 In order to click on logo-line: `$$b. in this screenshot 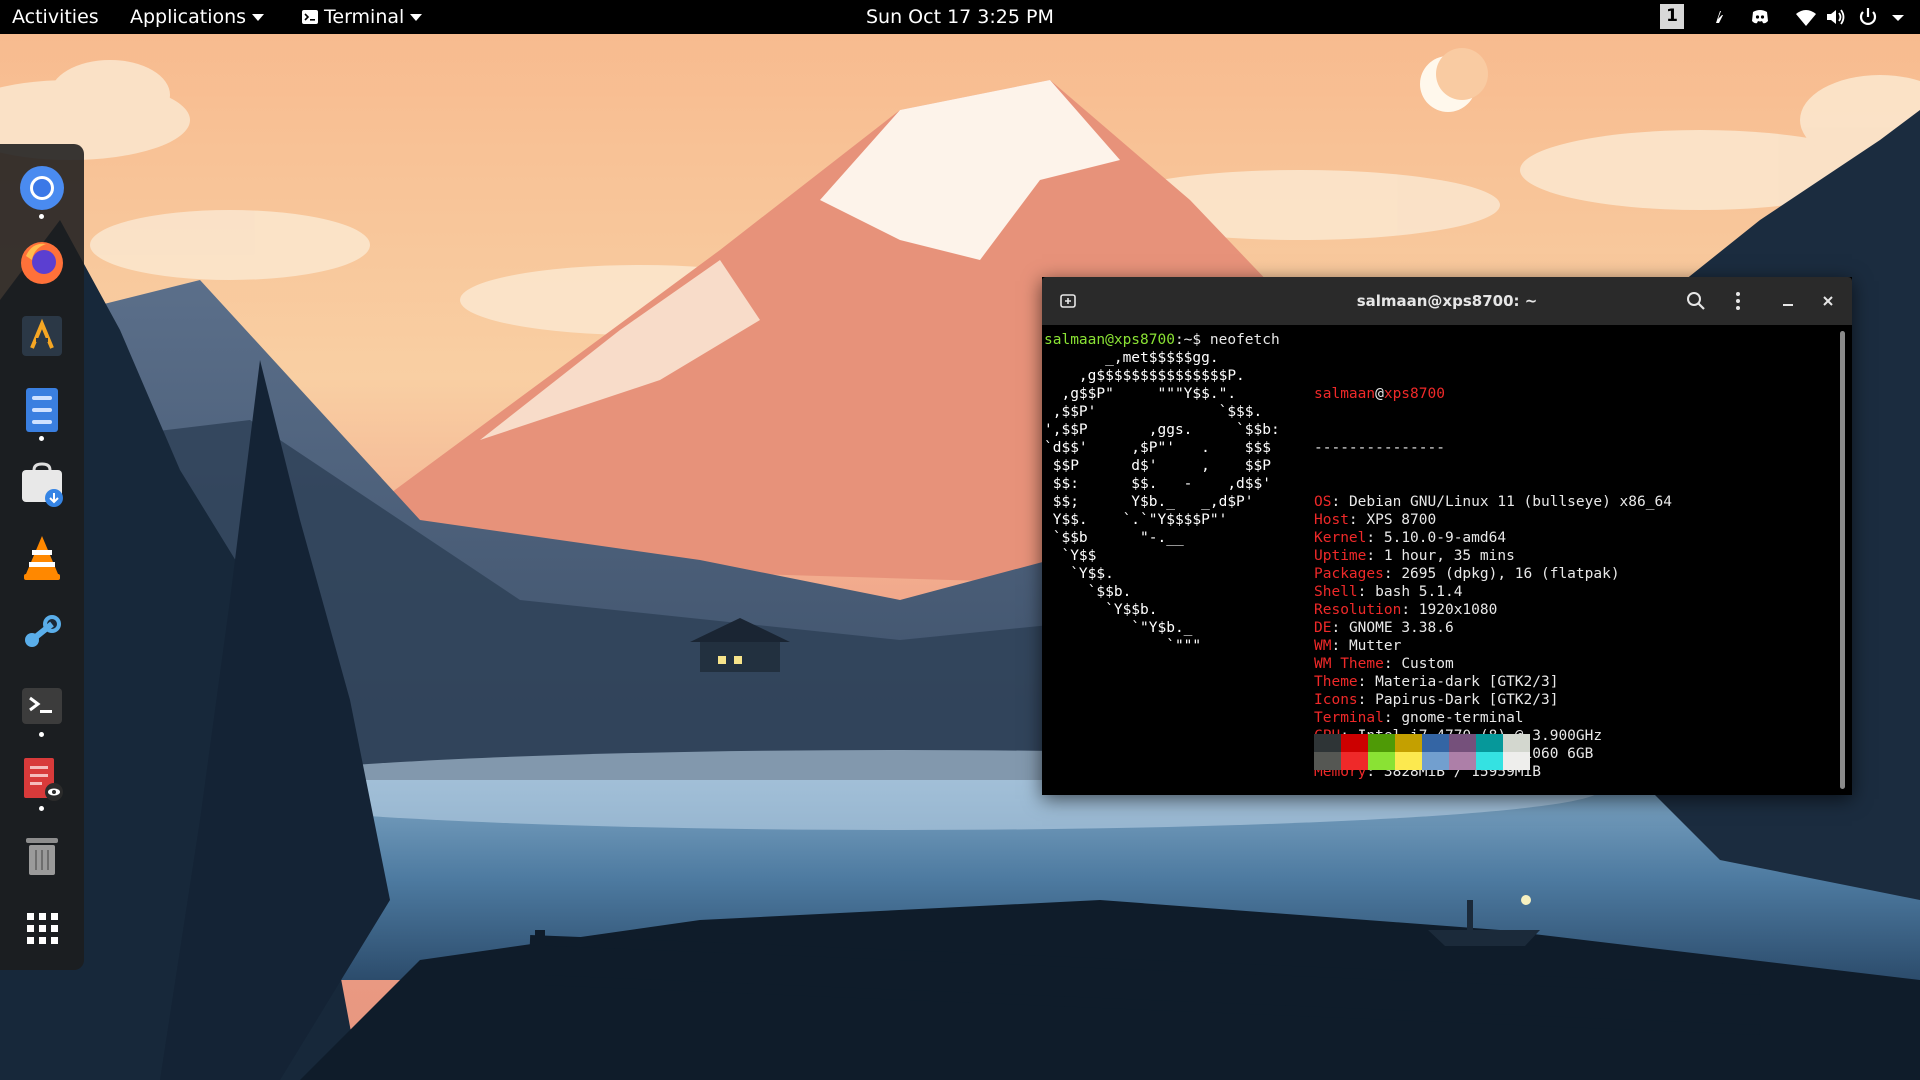, I will do `click(1088, 592)`.